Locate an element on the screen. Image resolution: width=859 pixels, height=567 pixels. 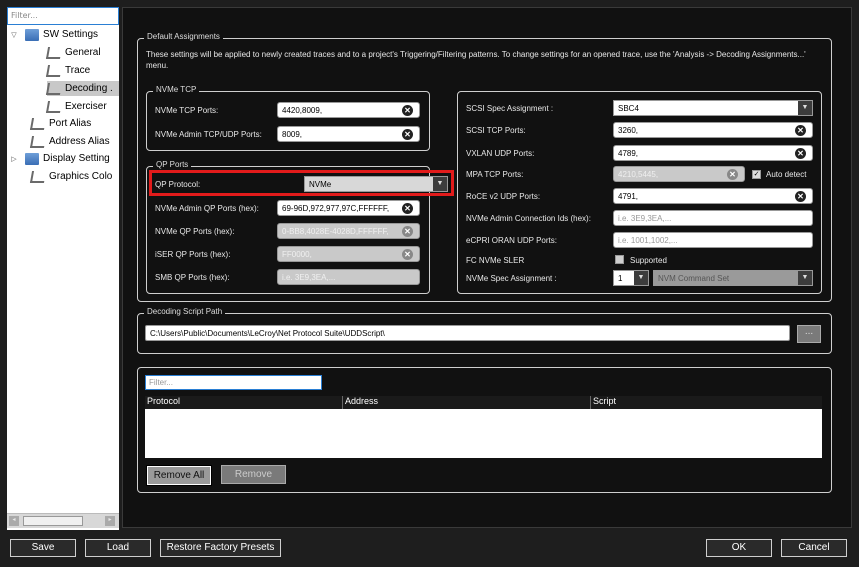
column-header-address: Address is located at coordinates (467, 402).